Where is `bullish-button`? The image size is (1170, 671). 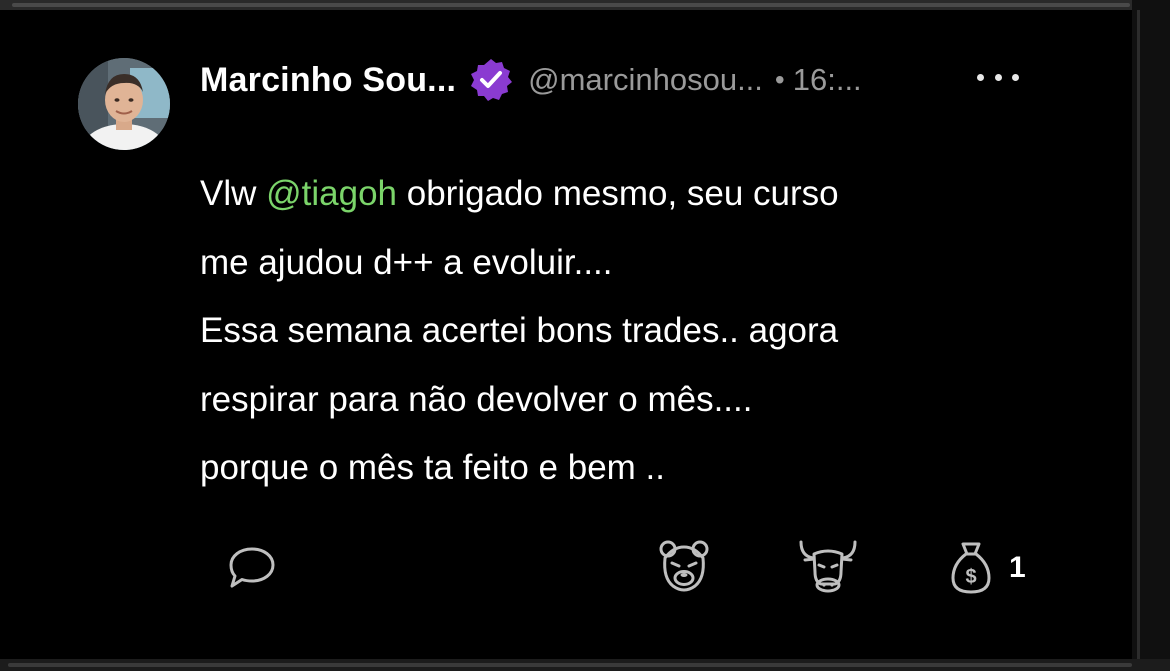
bullish-button is located at coordinates (828, 567).